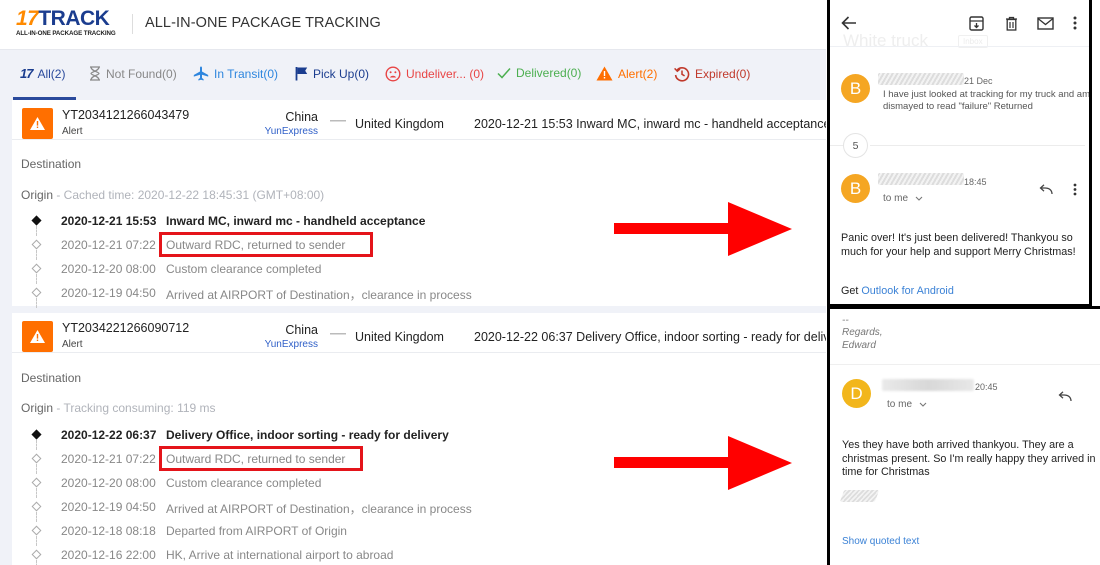 This screenshot has height=565, width=1100. Describe the element at coordinates (37, 123) in the screenshot. I see `alert-status-icon` at that location.